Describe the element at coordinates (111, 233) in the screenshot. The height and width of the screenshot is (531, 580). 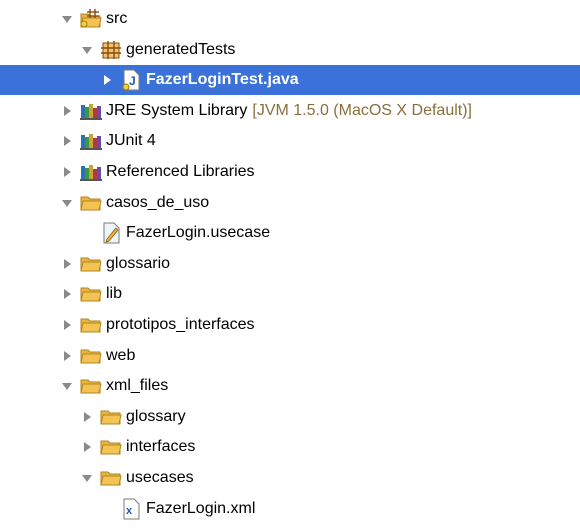
I see `usecase-file-icon` at that location.